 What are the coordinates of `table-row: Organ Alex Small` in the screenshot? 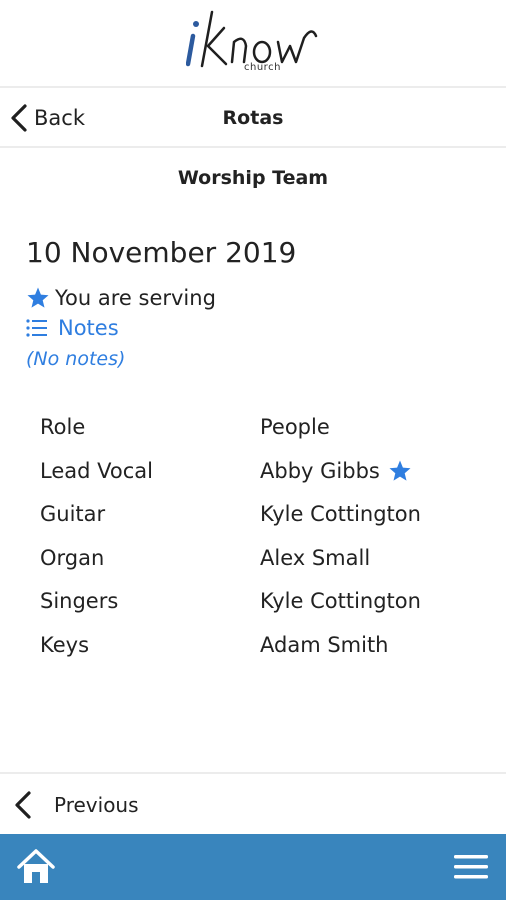 It's located at (260, 568).